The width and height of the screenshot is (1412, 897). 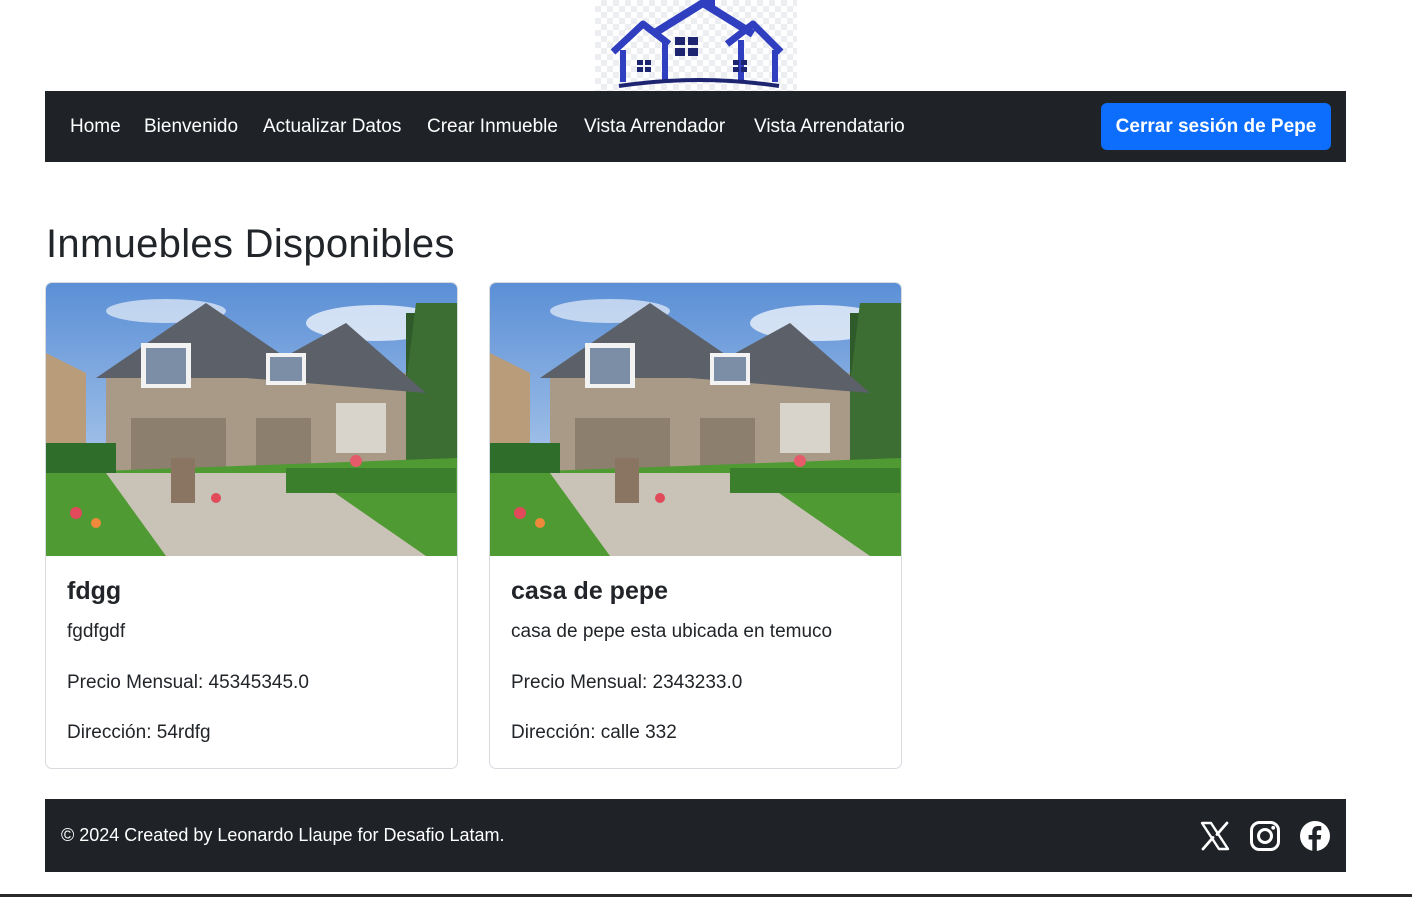 What do you see at coordinates (95, 126) in the screenshot?
I see `nav-link-home: Home` at bounding box center [95, 126].